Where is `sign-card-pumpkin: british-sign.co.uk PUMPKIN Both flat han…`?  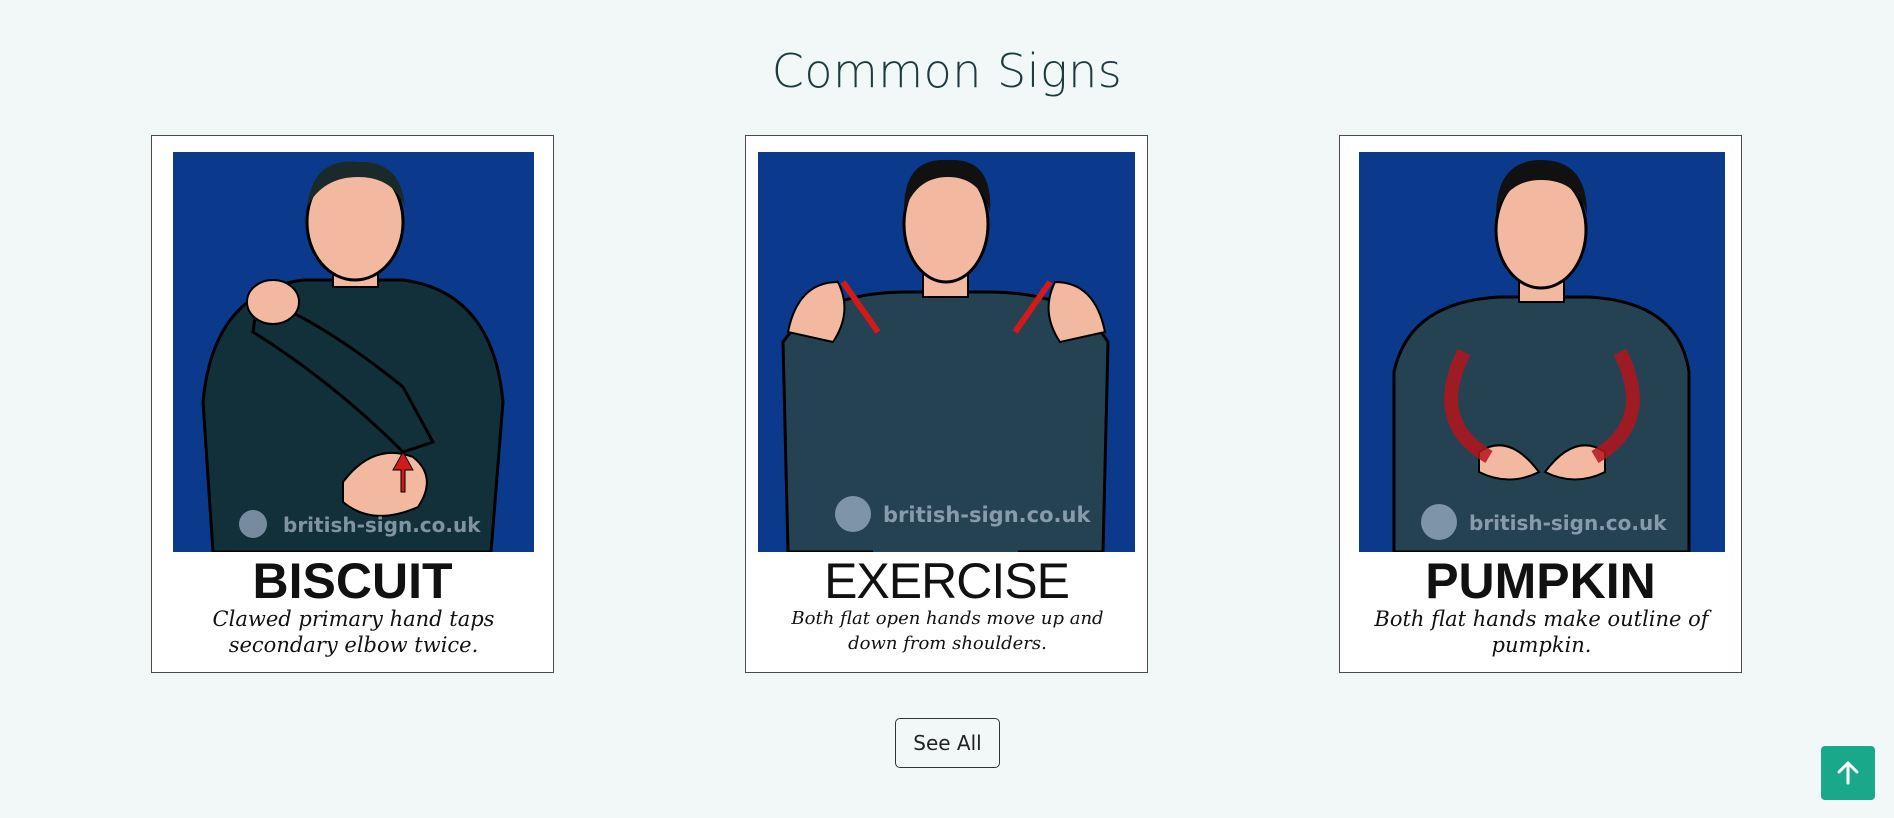
sign-card-pumpkin: british-sign.co.uk PUMPKIN Both flat han… is located at coordinates (1540, 404).